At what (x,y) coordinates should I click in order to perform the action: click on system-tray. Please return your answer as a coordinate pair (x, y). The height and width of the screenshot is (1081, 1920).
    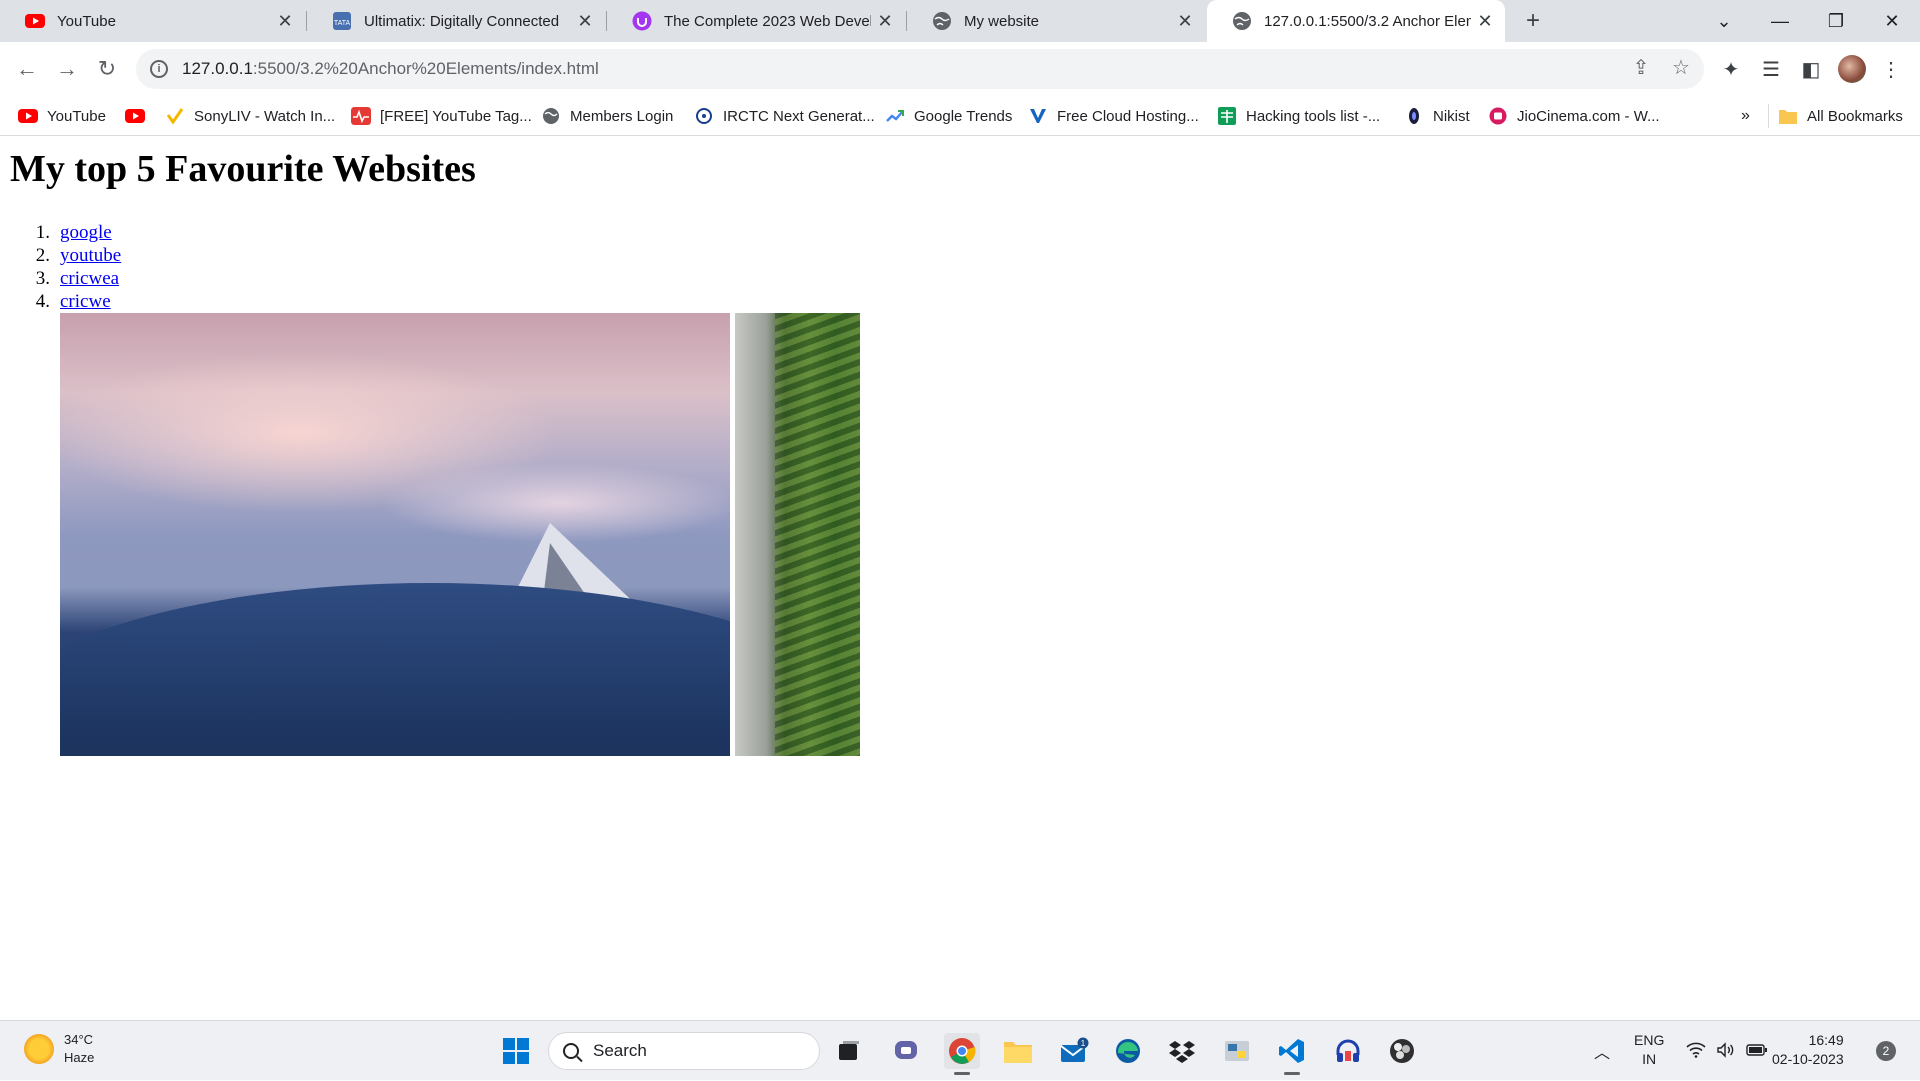
    Looking at the image, I should click on (1727, 1051).